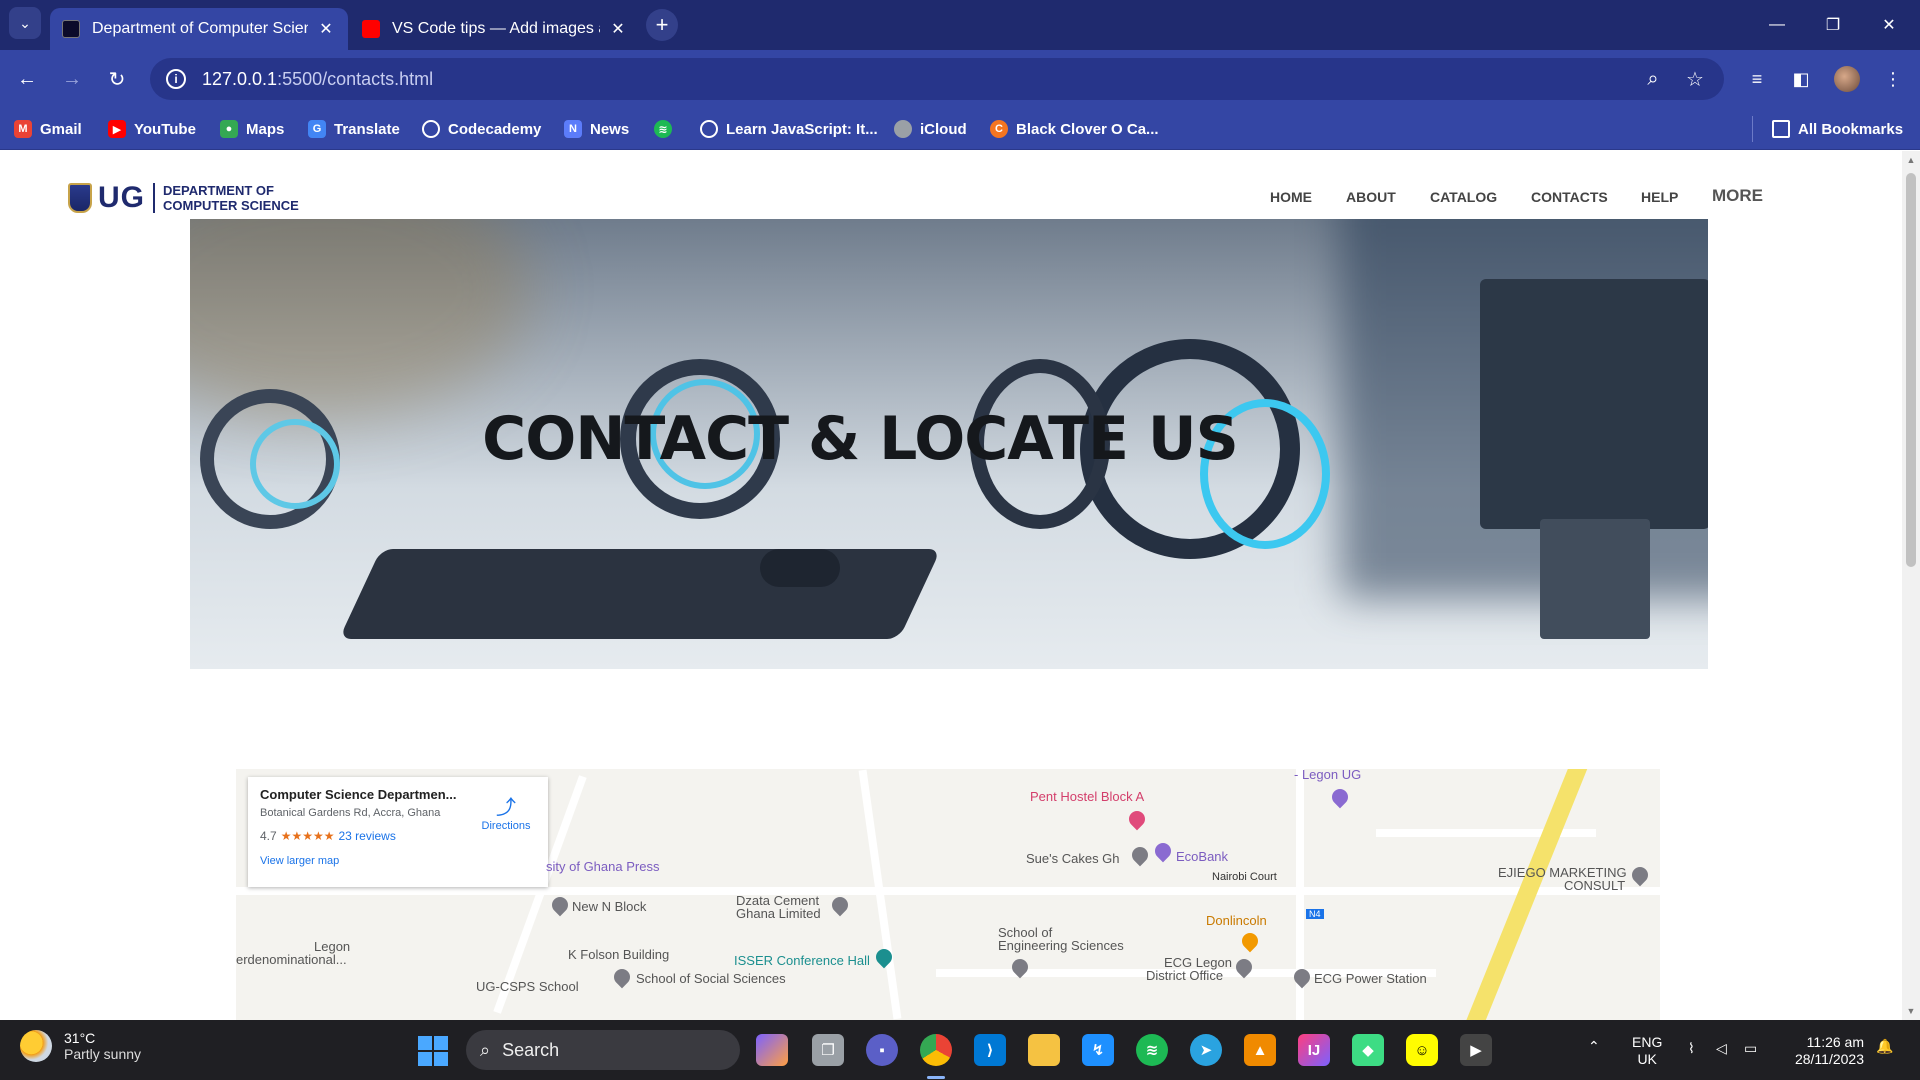 The height and width of the screenshot is (1080, 1920). I want to click on bookmark-gmail: M Gmail, so click(48, 129).